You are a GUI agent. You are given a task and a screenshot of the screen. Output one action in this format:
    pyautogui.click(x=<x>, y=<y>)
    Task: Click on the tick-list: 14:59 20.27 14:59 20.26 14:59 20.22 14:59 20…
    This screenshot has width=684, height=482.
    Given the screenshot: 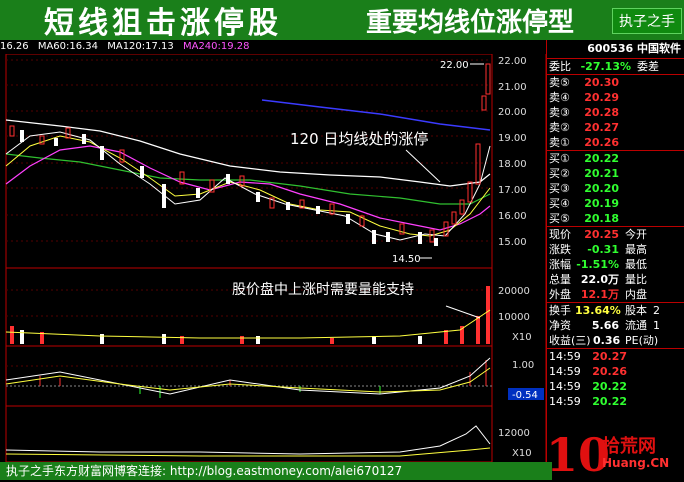 What is the action you would take?
    pyautogui.click(x=615, y=378)
    